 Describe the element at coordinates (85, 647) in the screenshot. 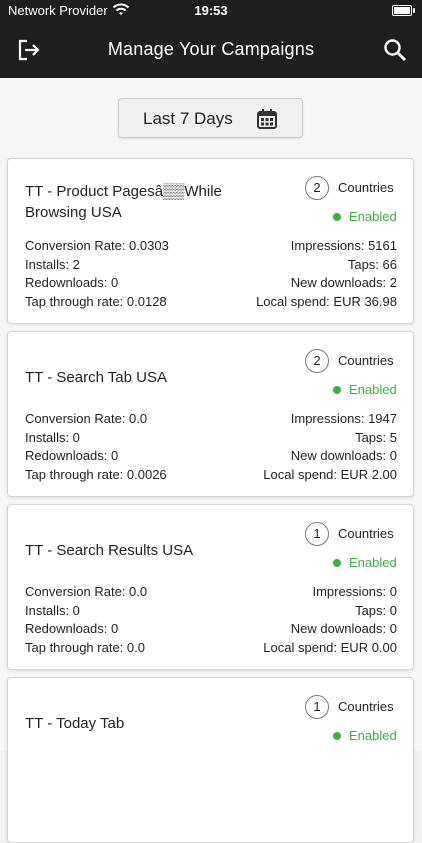

I see `tap-through-rate: Tap through rate: 0.0` at that location.